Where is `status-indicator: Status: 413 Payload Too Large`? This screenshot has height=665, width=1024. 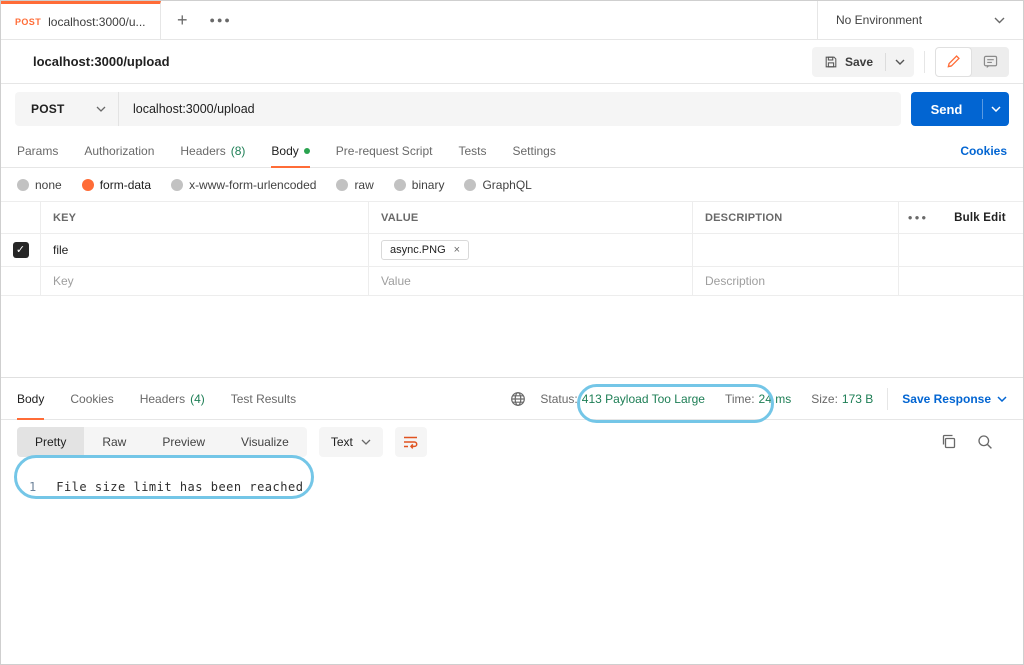 status-indicator: Status: 413 Payload Too Large is located at coordinates (622, 399).